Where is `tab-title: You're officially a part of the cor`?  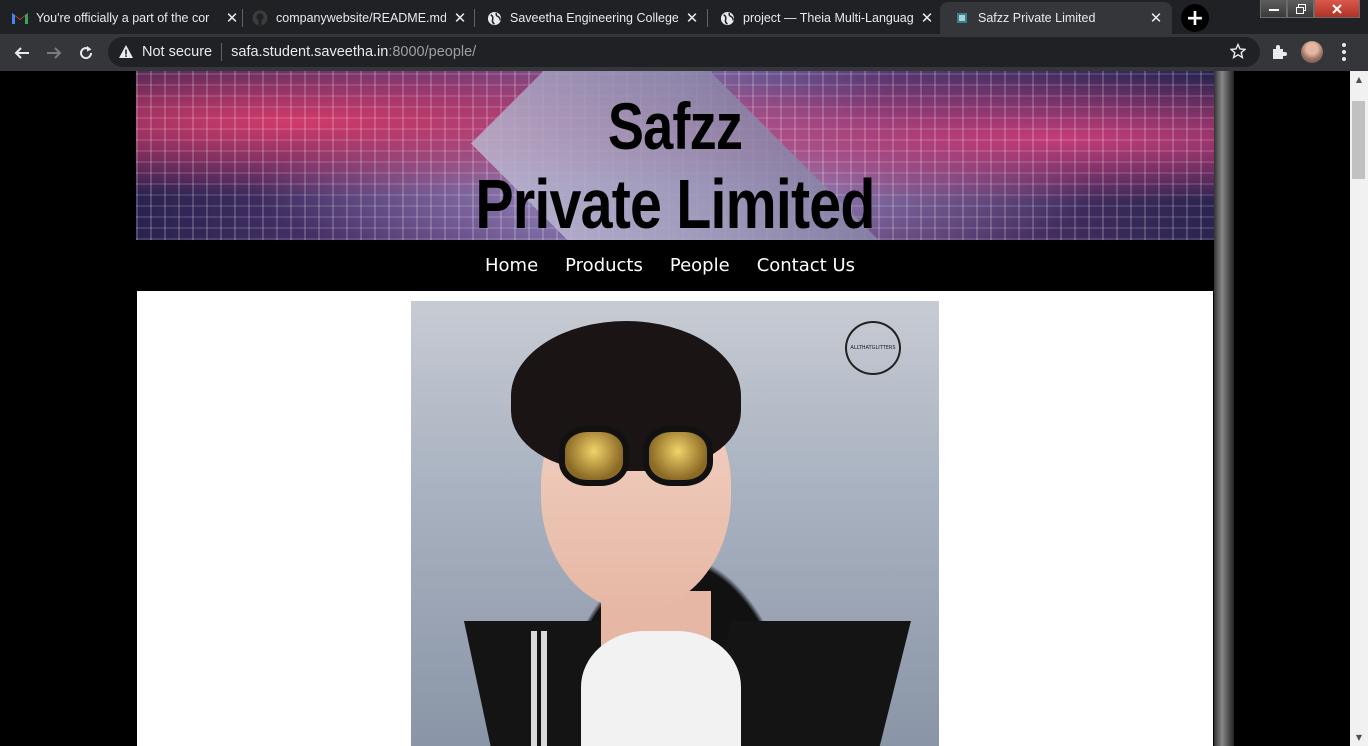 tab-title: You're officially a part of the cor is located at coordinates (123, 18).